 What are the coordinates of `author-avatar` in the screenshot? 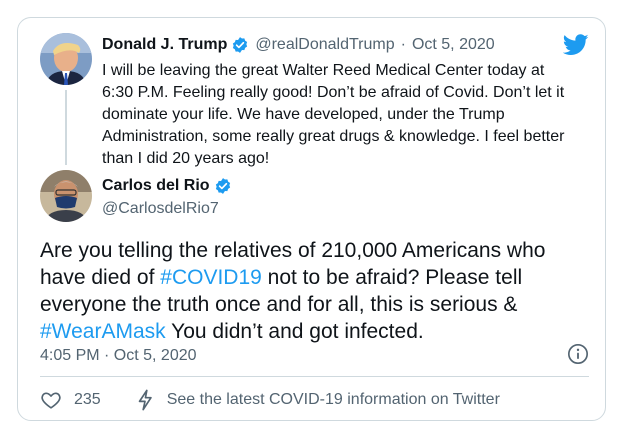 It's located at (66, 196).